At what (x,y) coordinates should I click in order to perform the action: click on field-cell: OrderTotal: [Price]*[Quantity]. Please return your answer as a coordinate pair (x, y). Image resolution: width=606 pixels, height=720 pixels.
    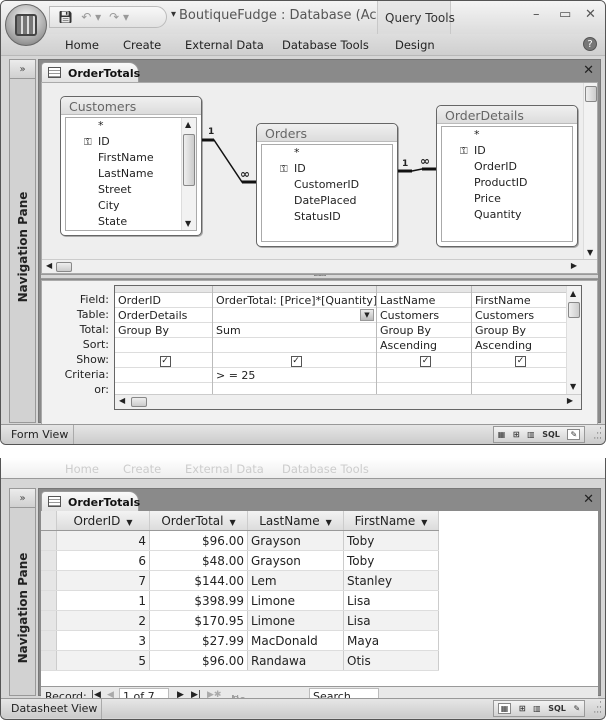
    Looking at the image, I should click on (294, 300).